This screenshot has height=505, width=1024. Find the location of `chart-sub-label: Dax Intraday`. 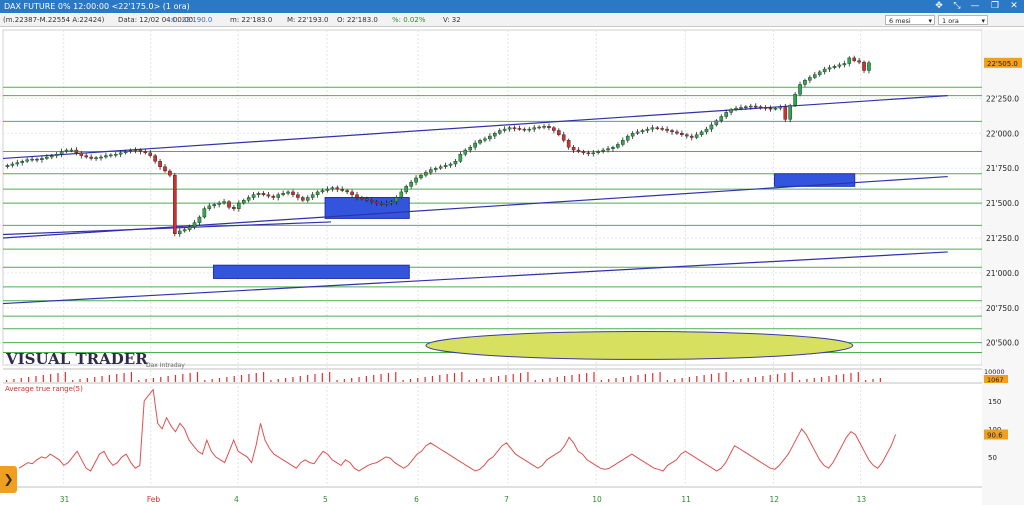

chart-sub-label: Dax Intraday is located at coordinates (165, 365).